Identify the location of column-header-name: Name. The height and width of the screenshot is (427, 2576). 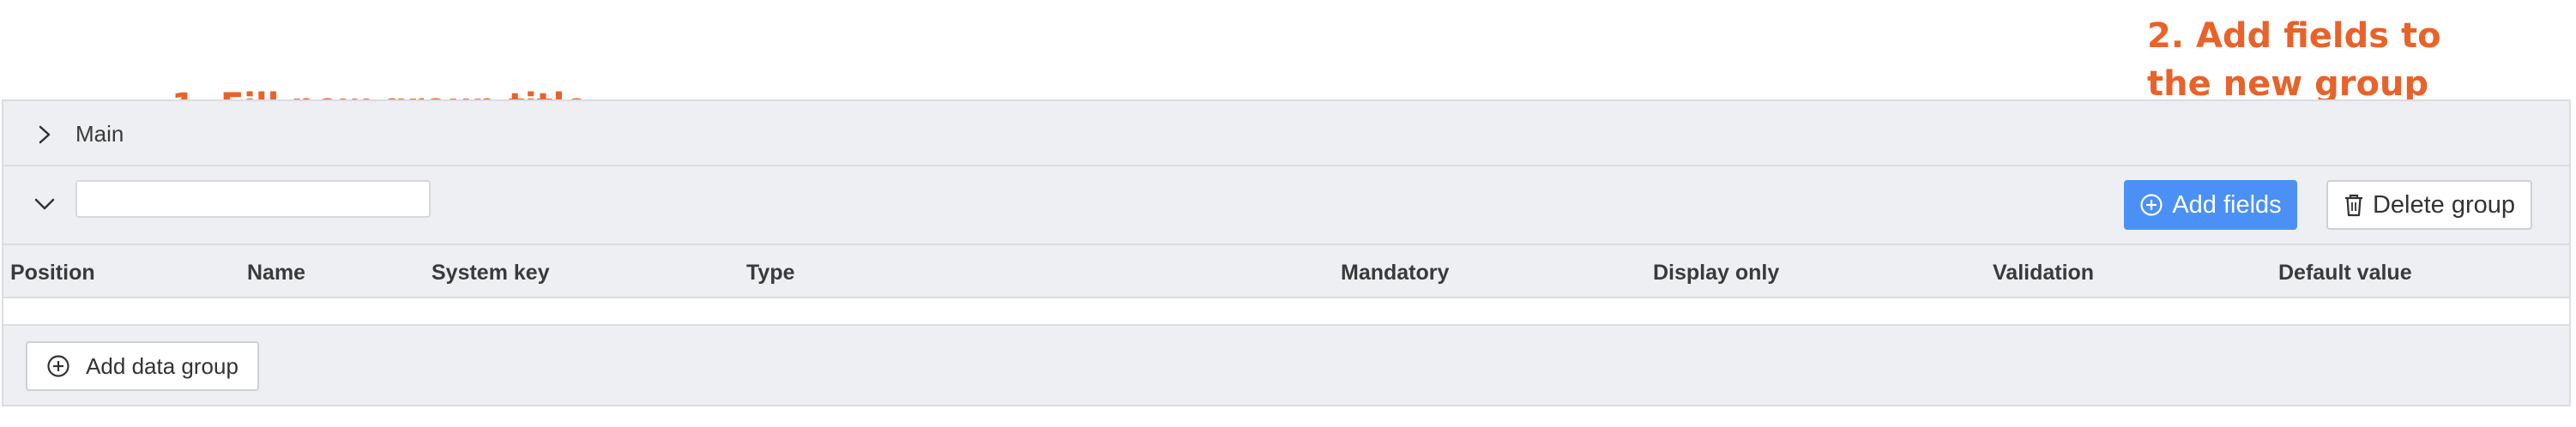
(276, 273).